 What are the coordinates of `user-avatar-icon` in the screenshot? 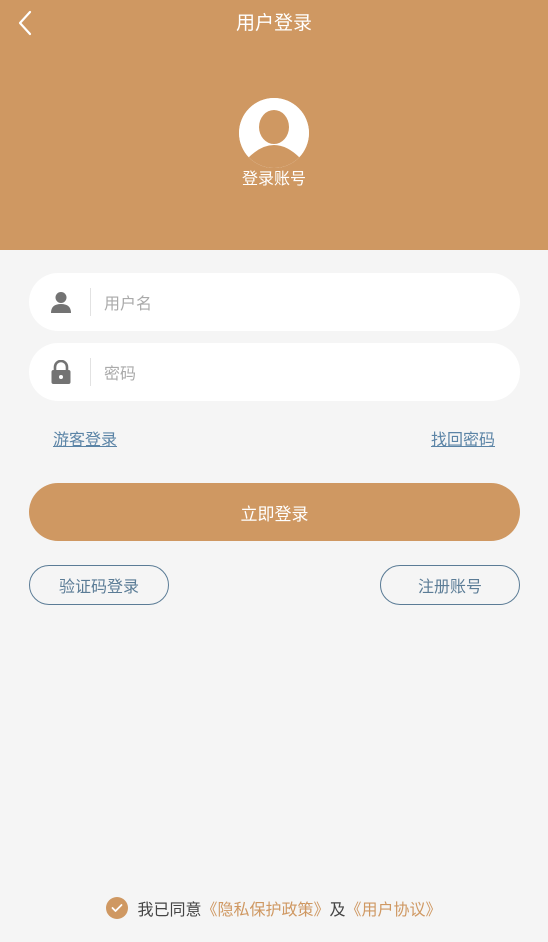 It's located at (274, 133).